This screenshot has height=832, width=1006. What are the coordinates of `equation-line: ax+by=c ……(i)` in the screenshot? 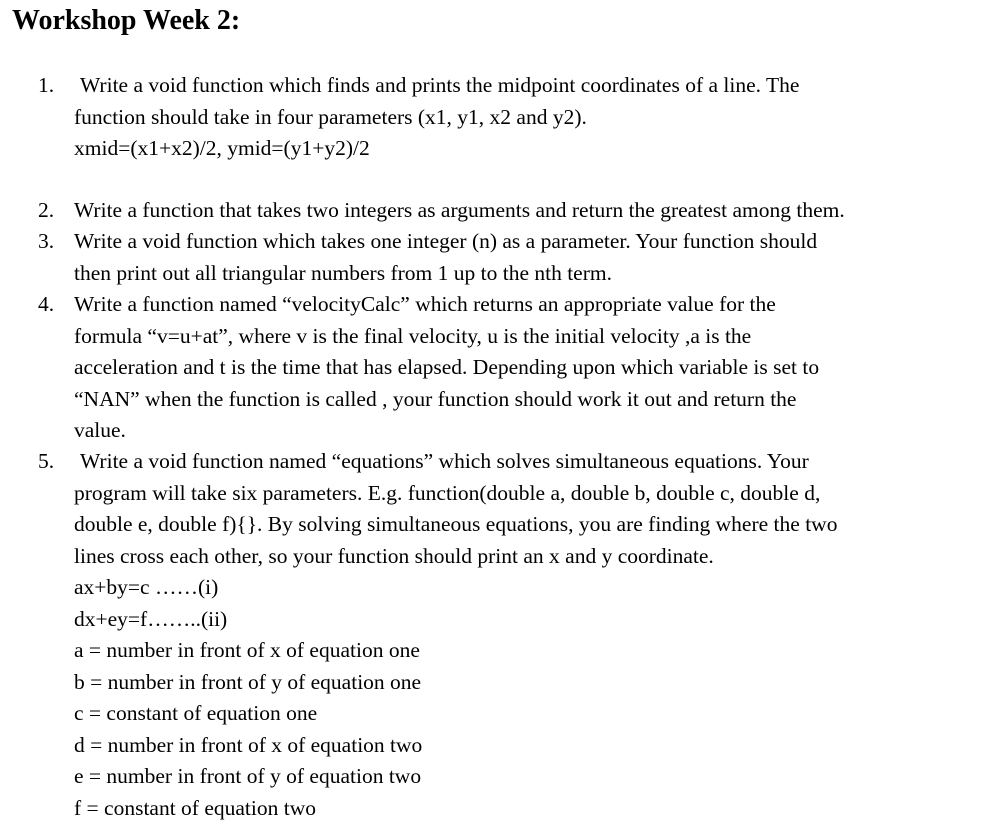 It's located at (146, 587).